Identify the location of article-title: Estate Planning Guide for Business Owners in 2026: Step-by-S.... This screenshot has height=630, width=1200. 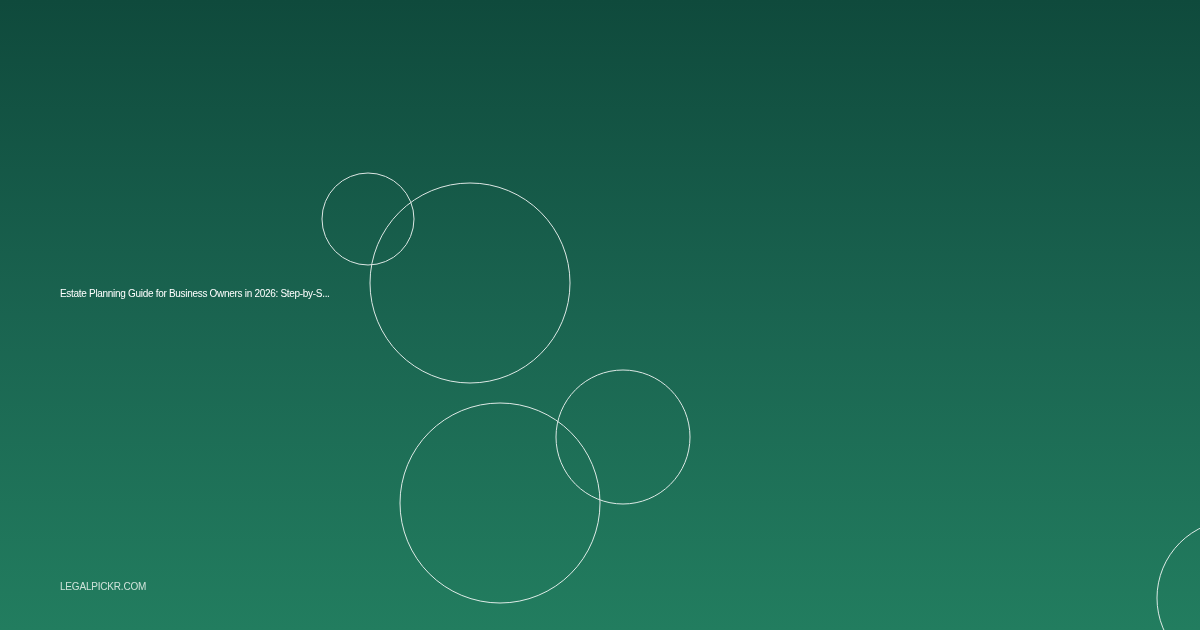
(195, 293).